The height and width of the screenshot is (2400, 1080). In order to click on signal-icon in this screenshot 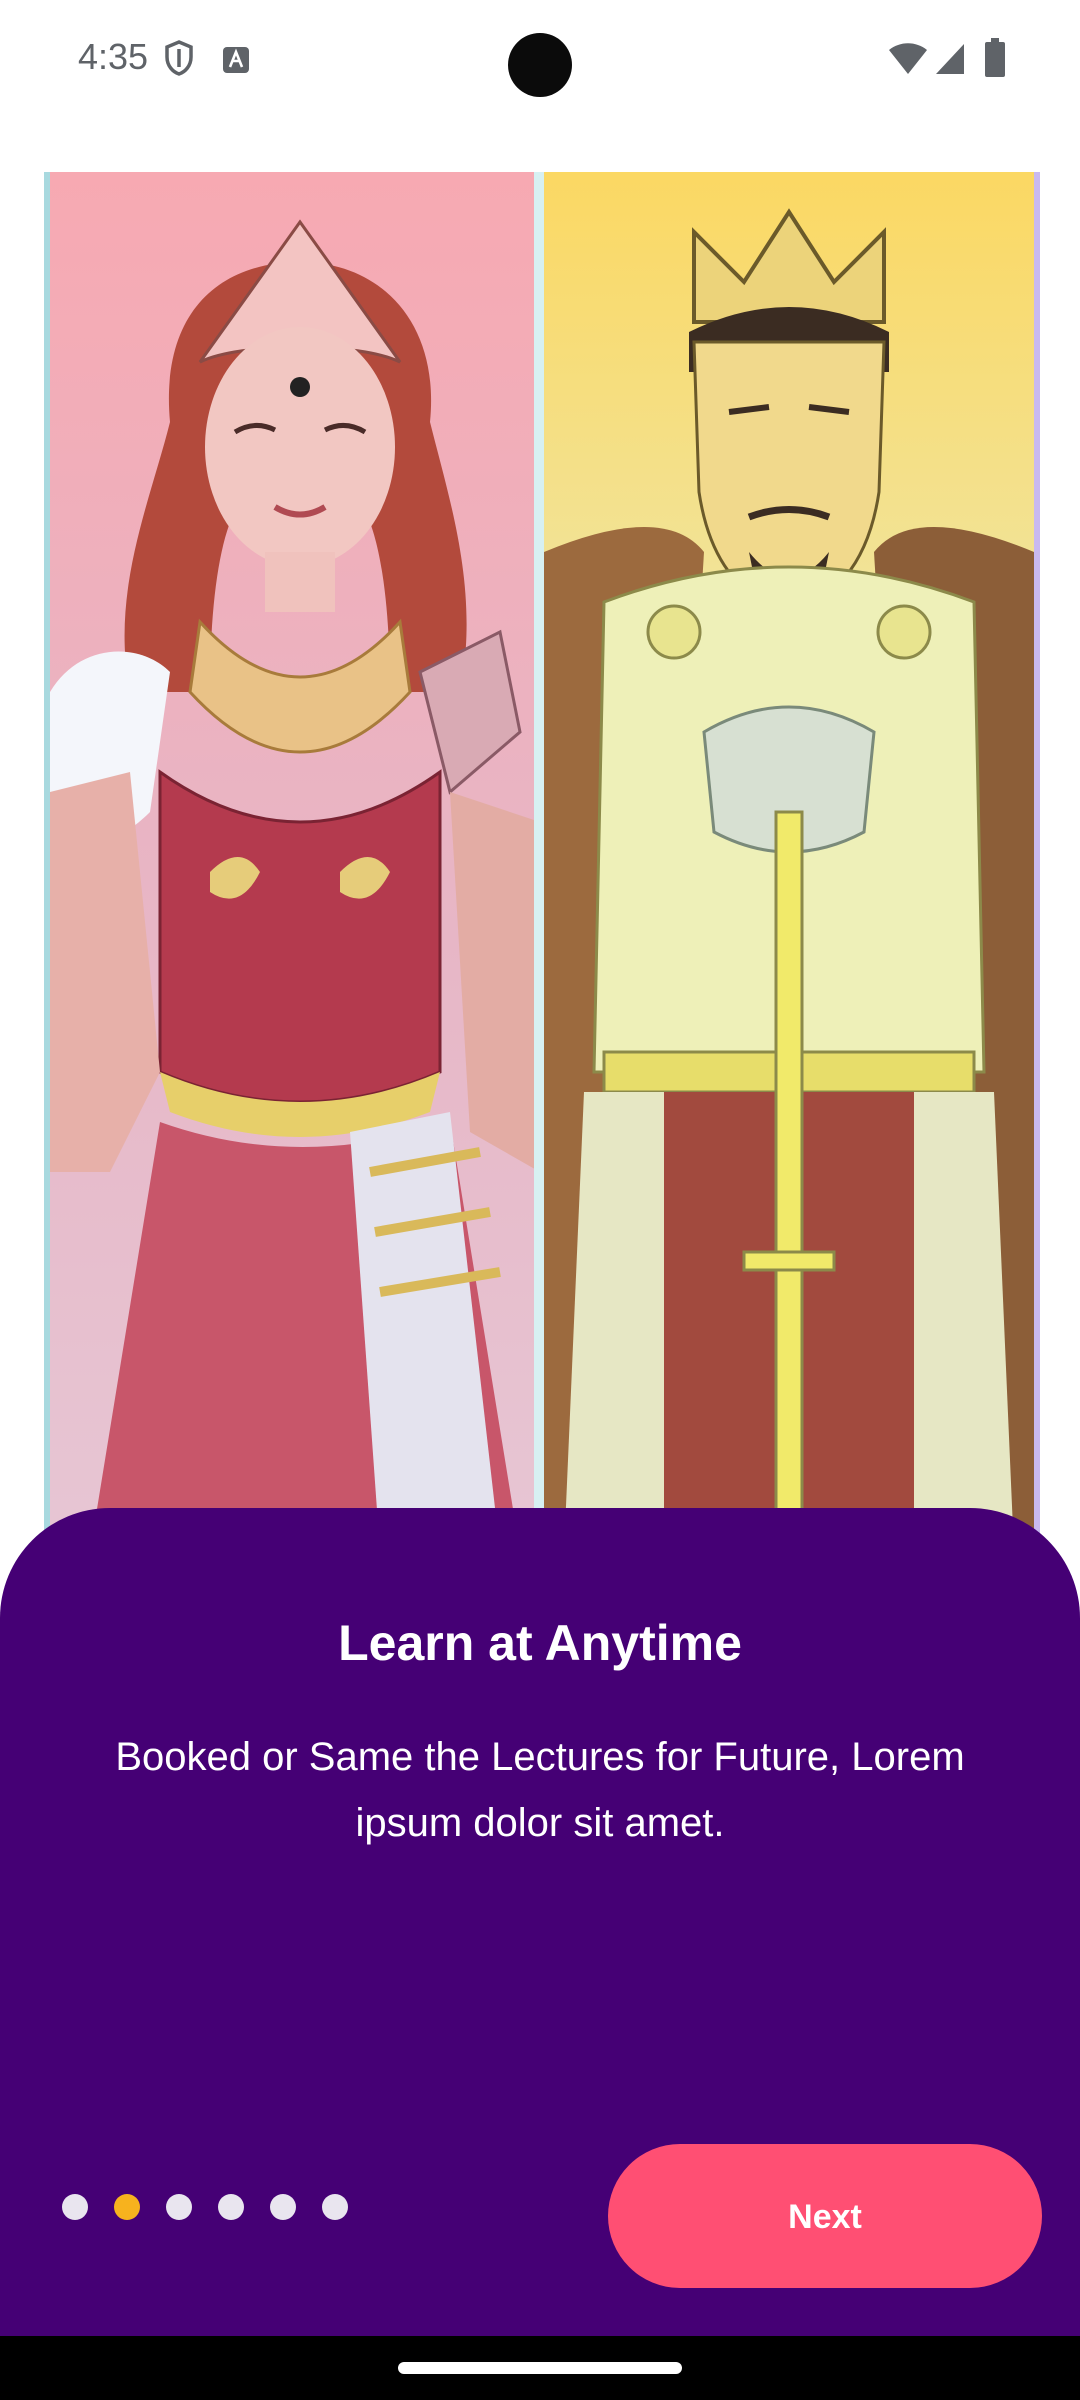, I will do `click(950, 61)`.